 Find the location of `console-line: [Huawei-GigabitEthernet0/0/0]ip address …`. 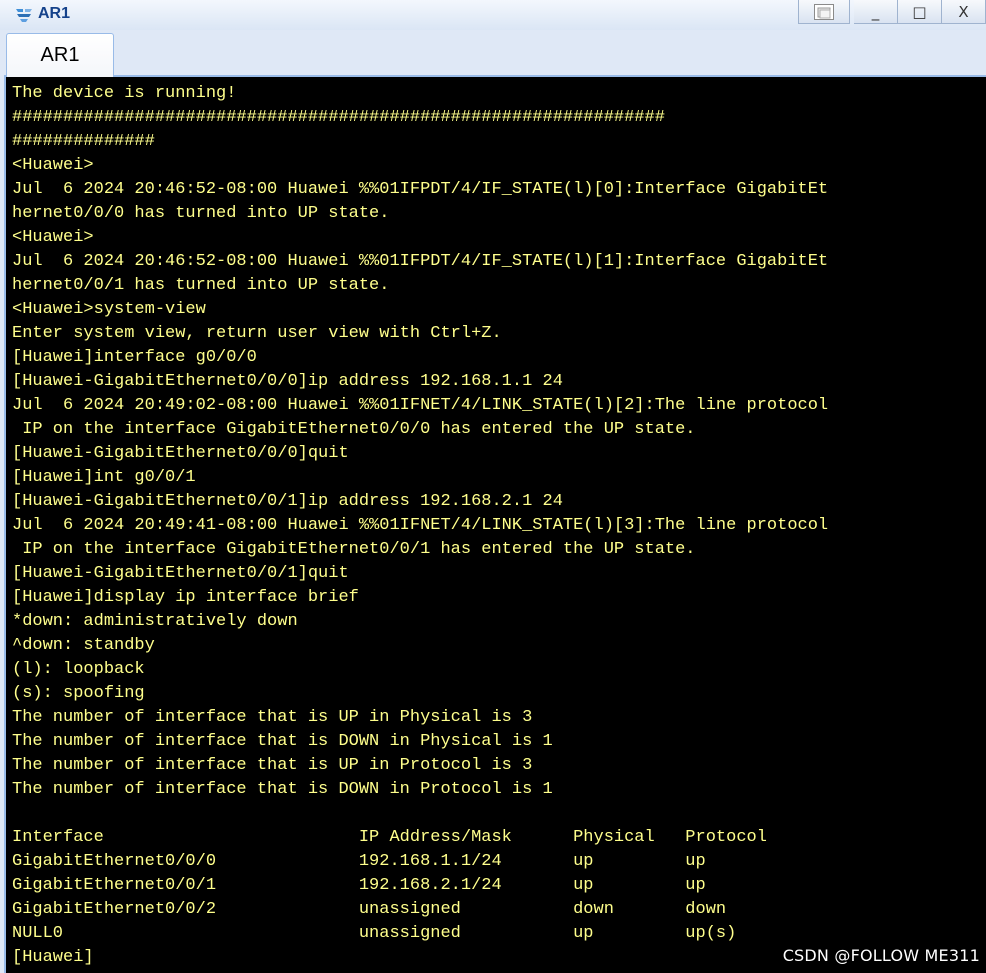

console-line: [Huawei-GigabitEthernet0/0/0]ip address … is located at coordinates (287, 381).